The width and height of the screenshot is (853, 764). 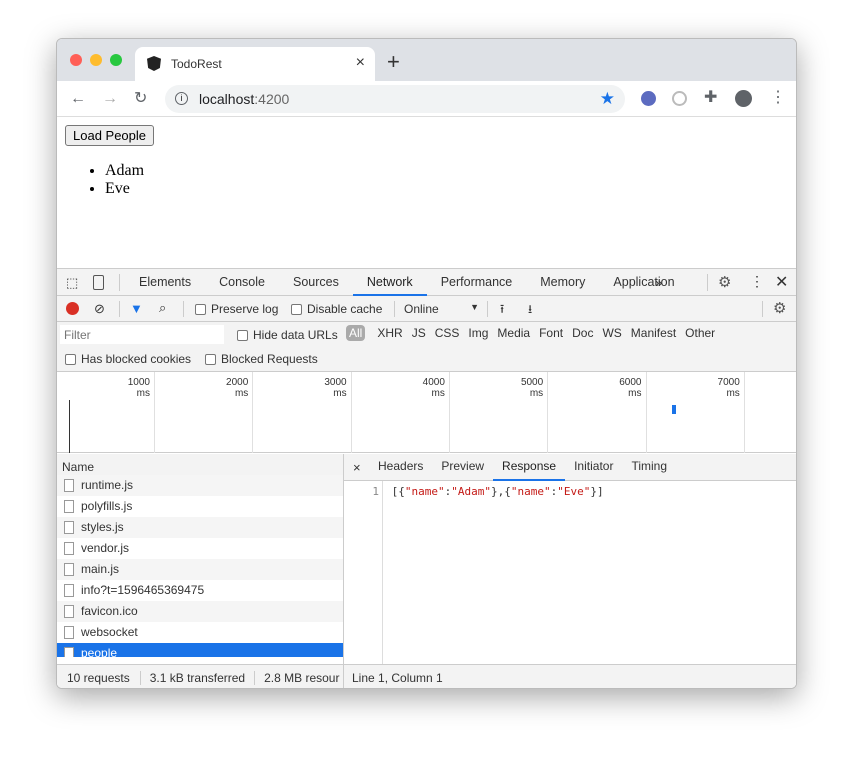 I want to click on tab-performance: Performance, so click(x=477, y=282).